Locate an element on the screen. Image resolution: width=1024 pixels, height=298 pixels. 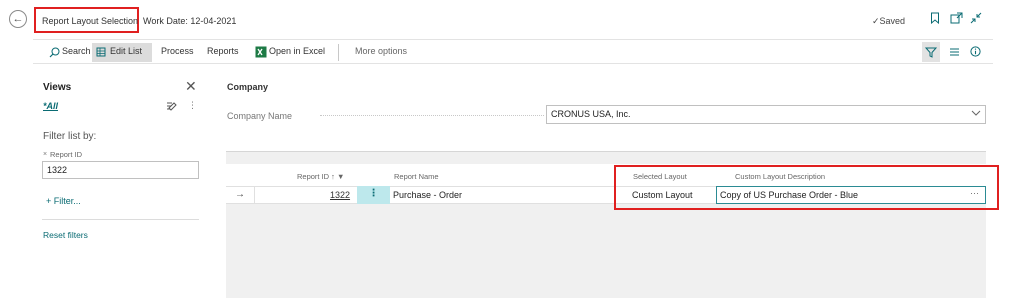
excel-icon is located at coordinates (261, 52).